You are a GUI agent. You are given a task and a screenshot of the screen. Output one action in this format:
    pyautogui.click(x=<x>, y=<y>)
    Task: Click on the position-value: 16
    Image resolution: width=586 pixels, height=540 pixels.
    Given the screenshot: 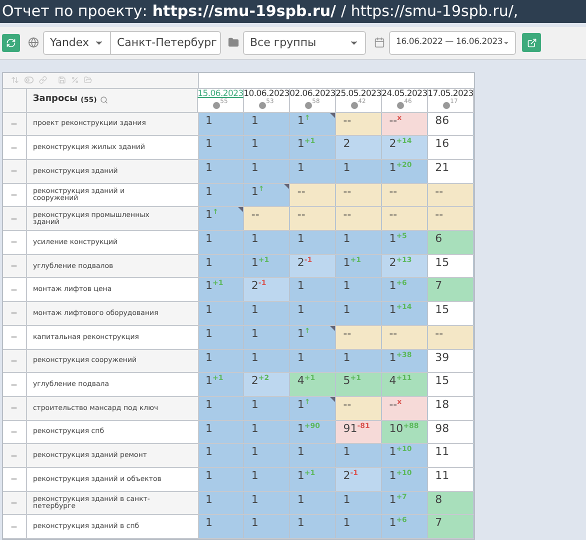 What is the action you would take?
    pyautogui.click(x=442, y=144)
    